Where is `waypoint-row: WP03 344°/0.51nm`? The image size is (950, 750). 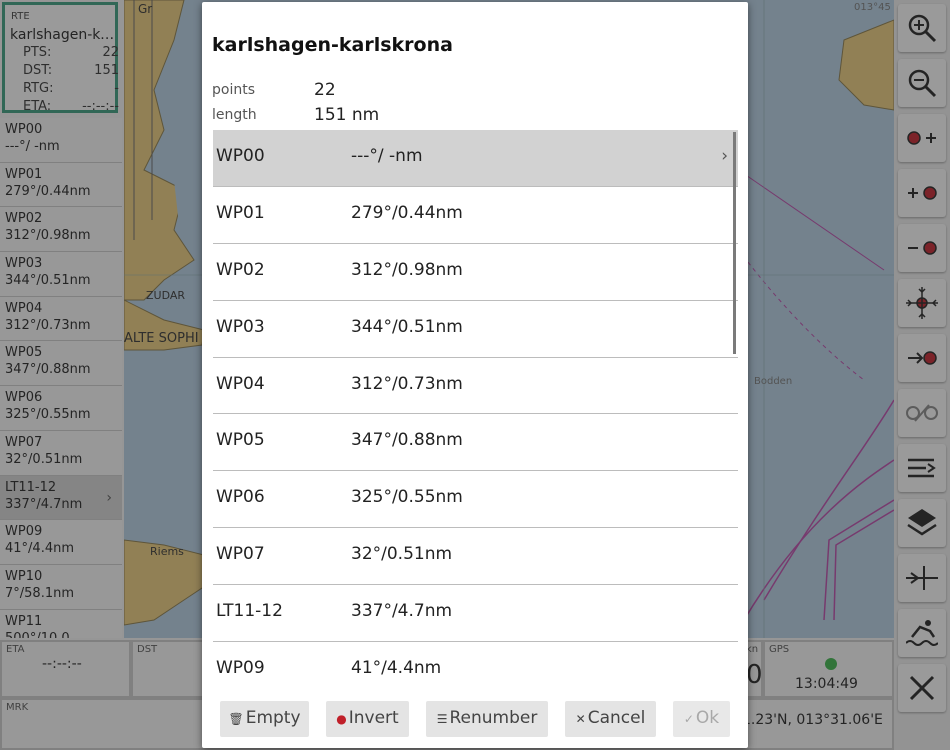 waypoint-row: WP03 344°/0.51nm is located at coordinates (475, 329).